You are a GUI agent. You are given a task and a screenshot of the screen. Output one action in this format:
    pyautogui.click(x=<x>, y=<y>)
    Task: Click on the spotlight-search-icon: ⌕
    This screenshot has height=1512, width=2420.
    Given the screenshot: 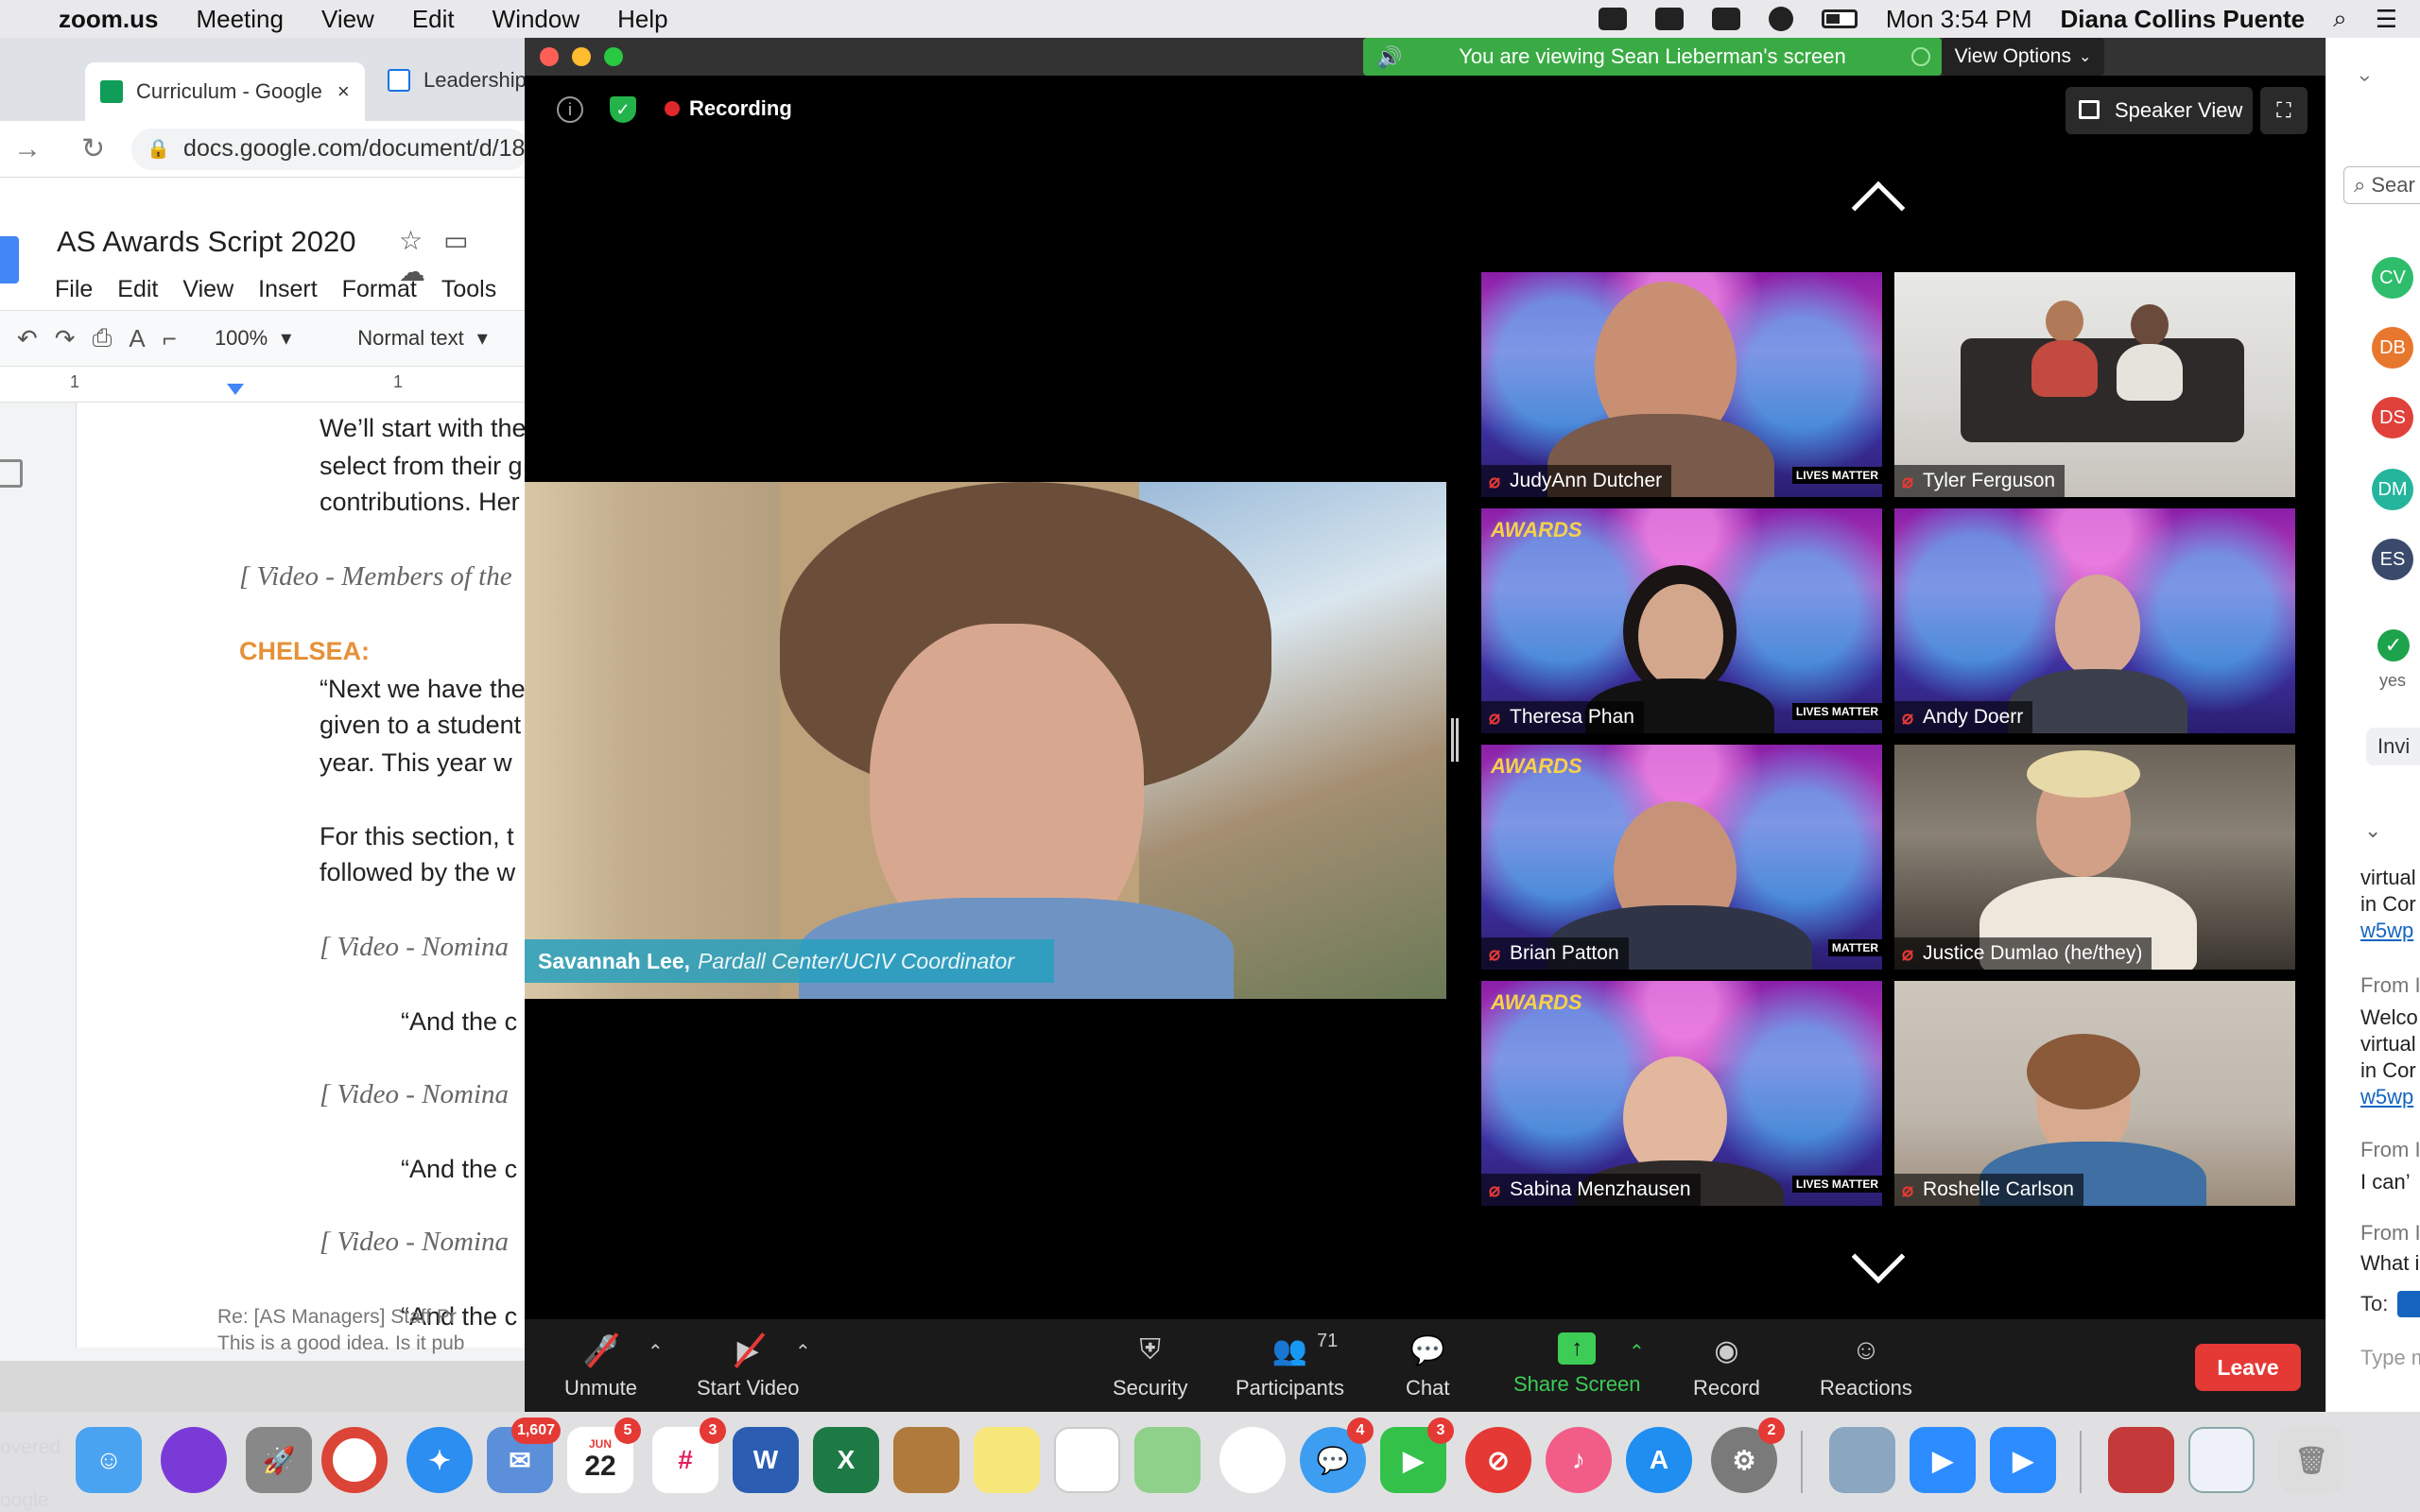 What is the action you would take?
    pyautogui.click(x=2340, y=19)
    